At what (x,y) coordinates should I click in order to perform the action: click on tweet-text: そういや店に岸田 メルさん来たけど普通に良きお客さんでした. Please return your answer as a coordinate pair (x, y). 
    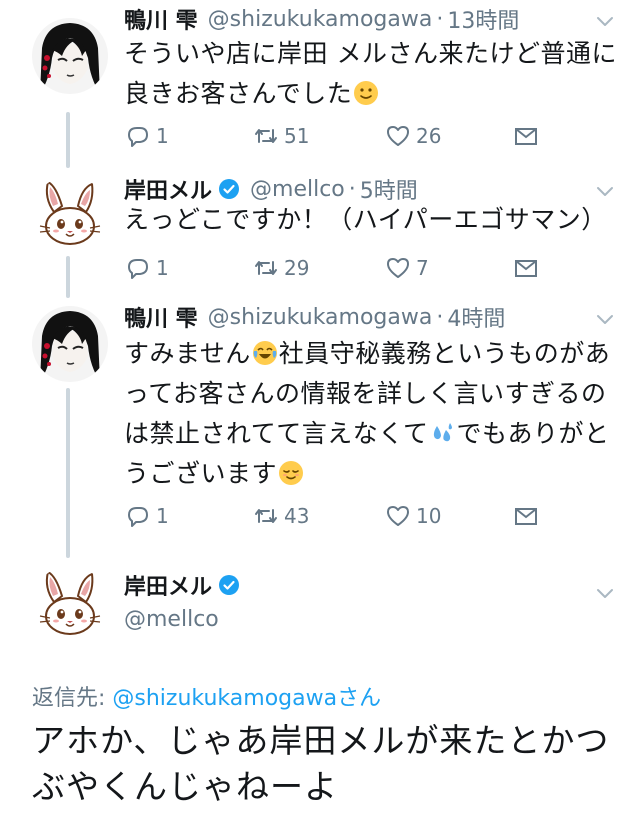
    Looking at the image, I should click on (371, 74).